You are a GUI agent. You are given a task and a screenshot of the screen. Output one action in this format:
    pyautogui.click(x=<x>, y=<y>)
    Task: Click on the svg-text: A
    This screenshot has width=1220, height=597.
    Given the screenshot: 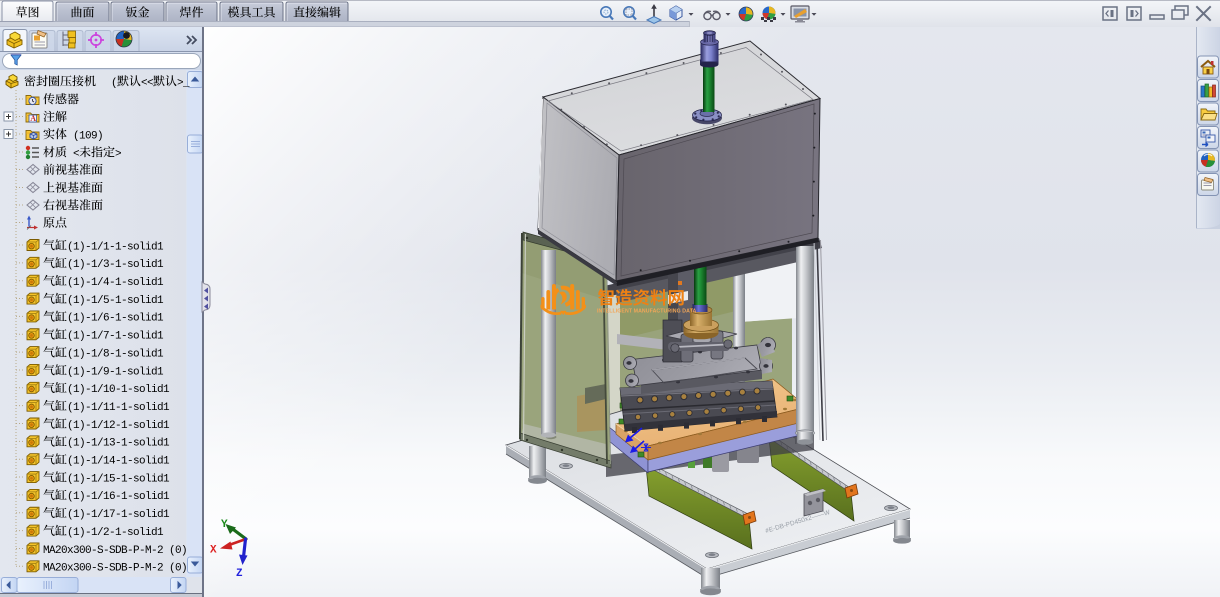 What is the action you would take?
    pyautogui.click(x=33, y=118)
    